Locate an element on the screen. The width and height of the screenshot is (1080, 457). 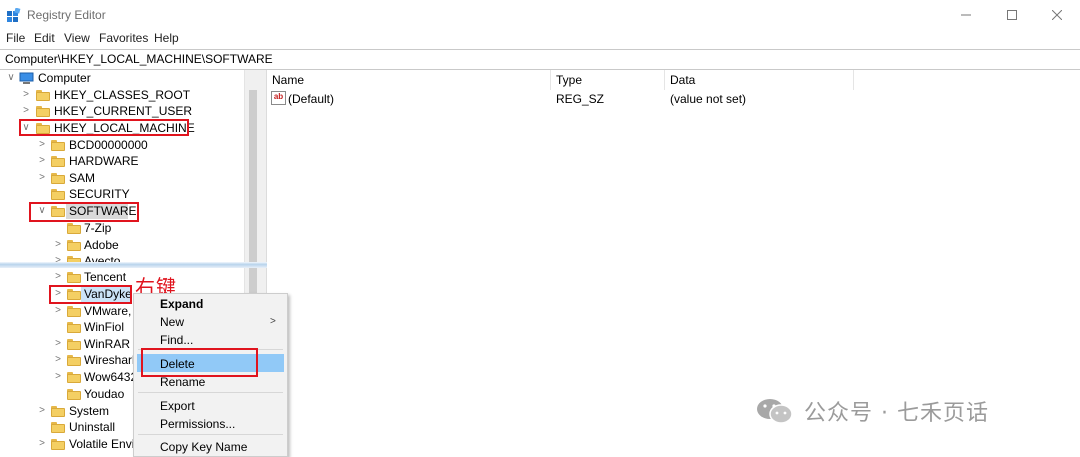
annotation-box-delete is located at coordinates (199, 362).